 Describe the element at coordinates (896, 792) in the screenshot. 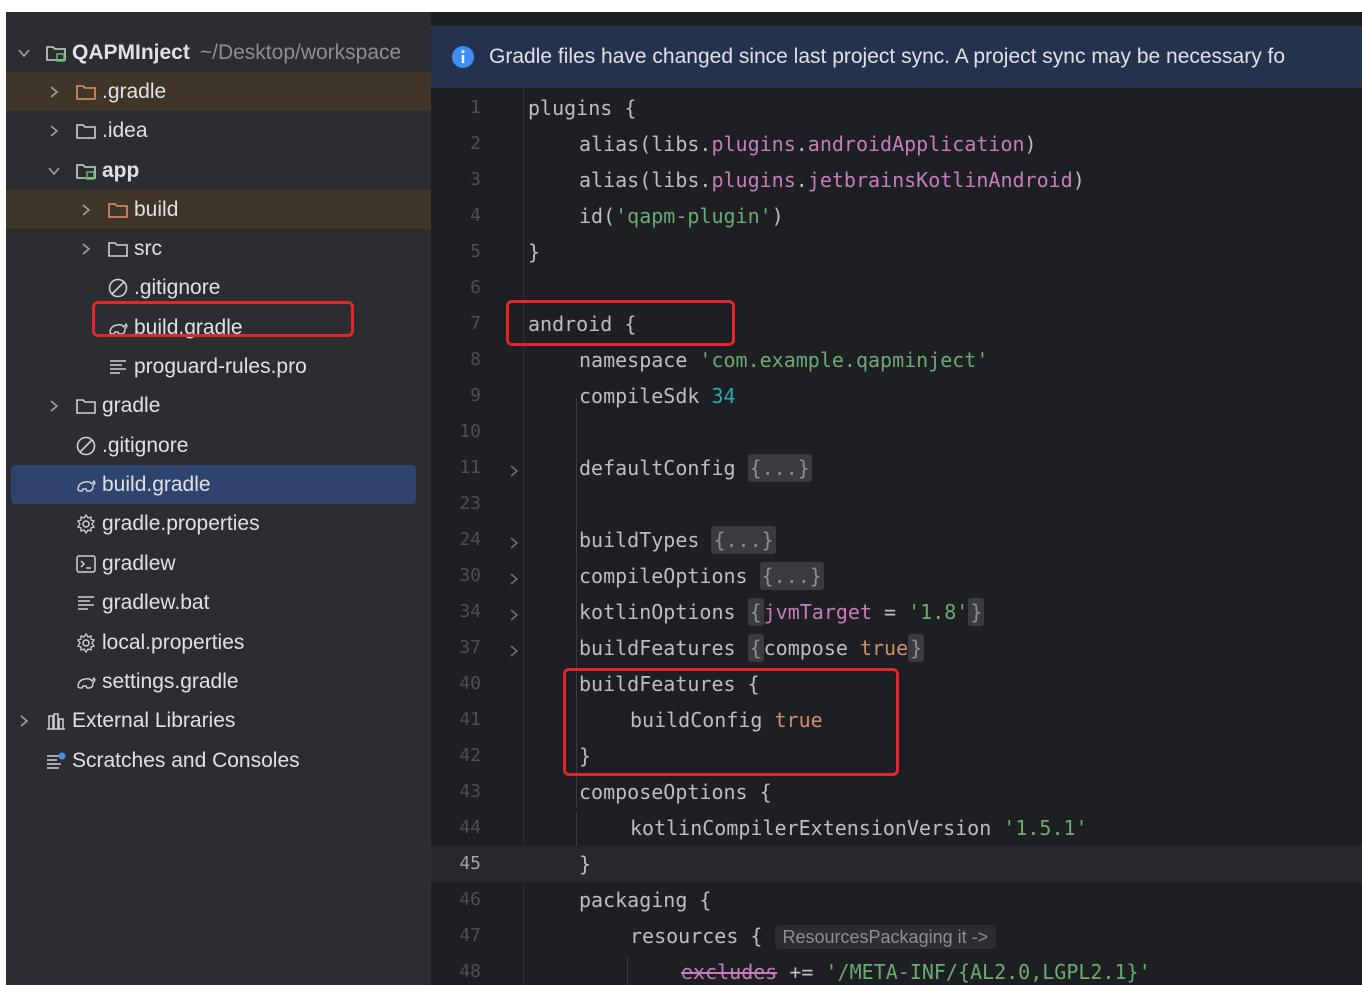

I see `code-line-43: 43 composeOptions {` at that location.